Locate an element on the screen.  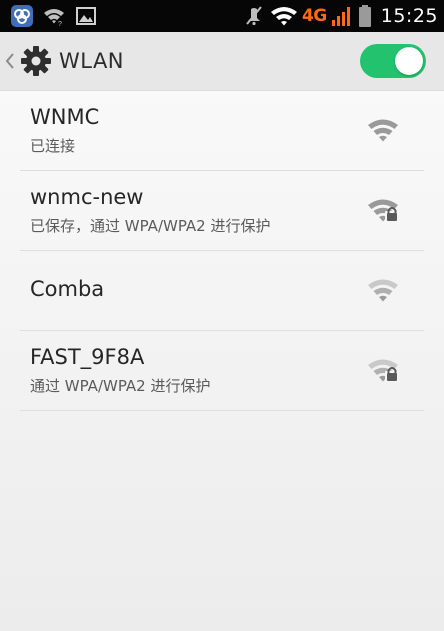
image-notification-icon is located at coordinates (86, 16).